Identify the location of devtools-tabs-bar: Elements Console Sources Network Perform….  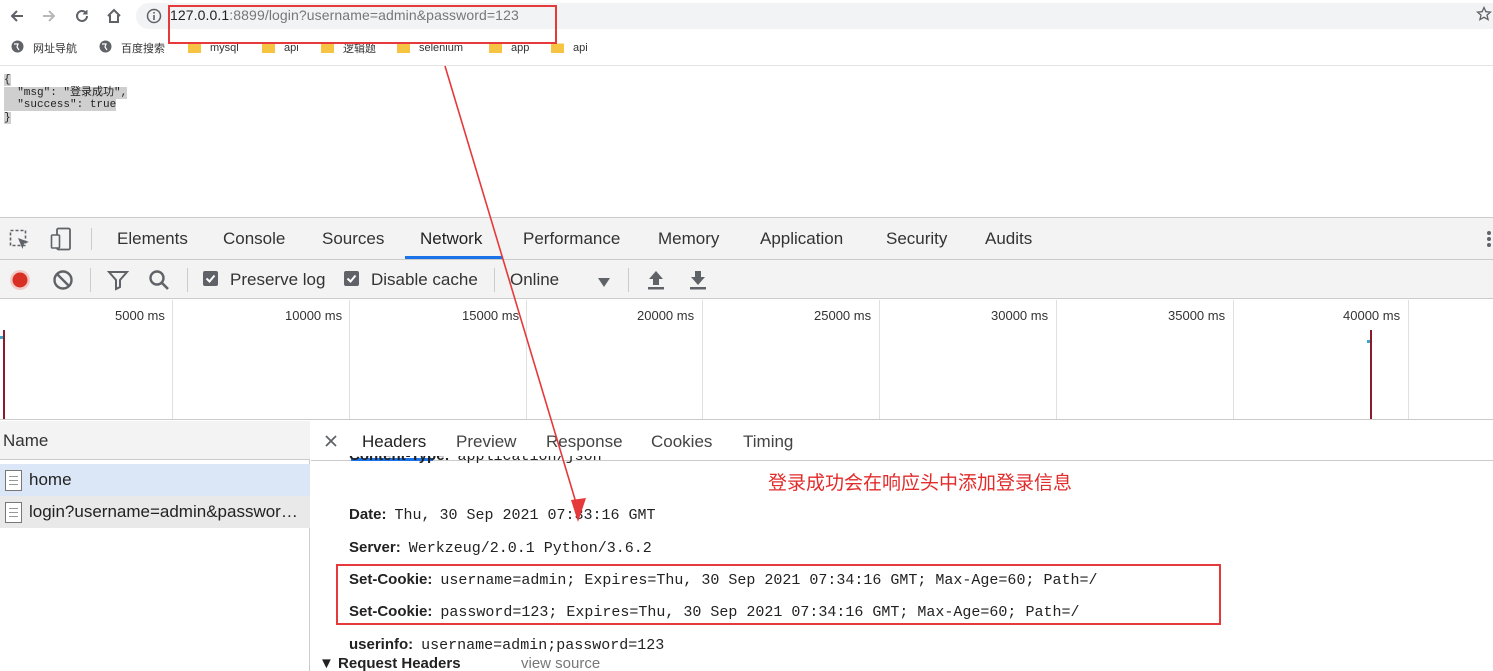
(746, 239).